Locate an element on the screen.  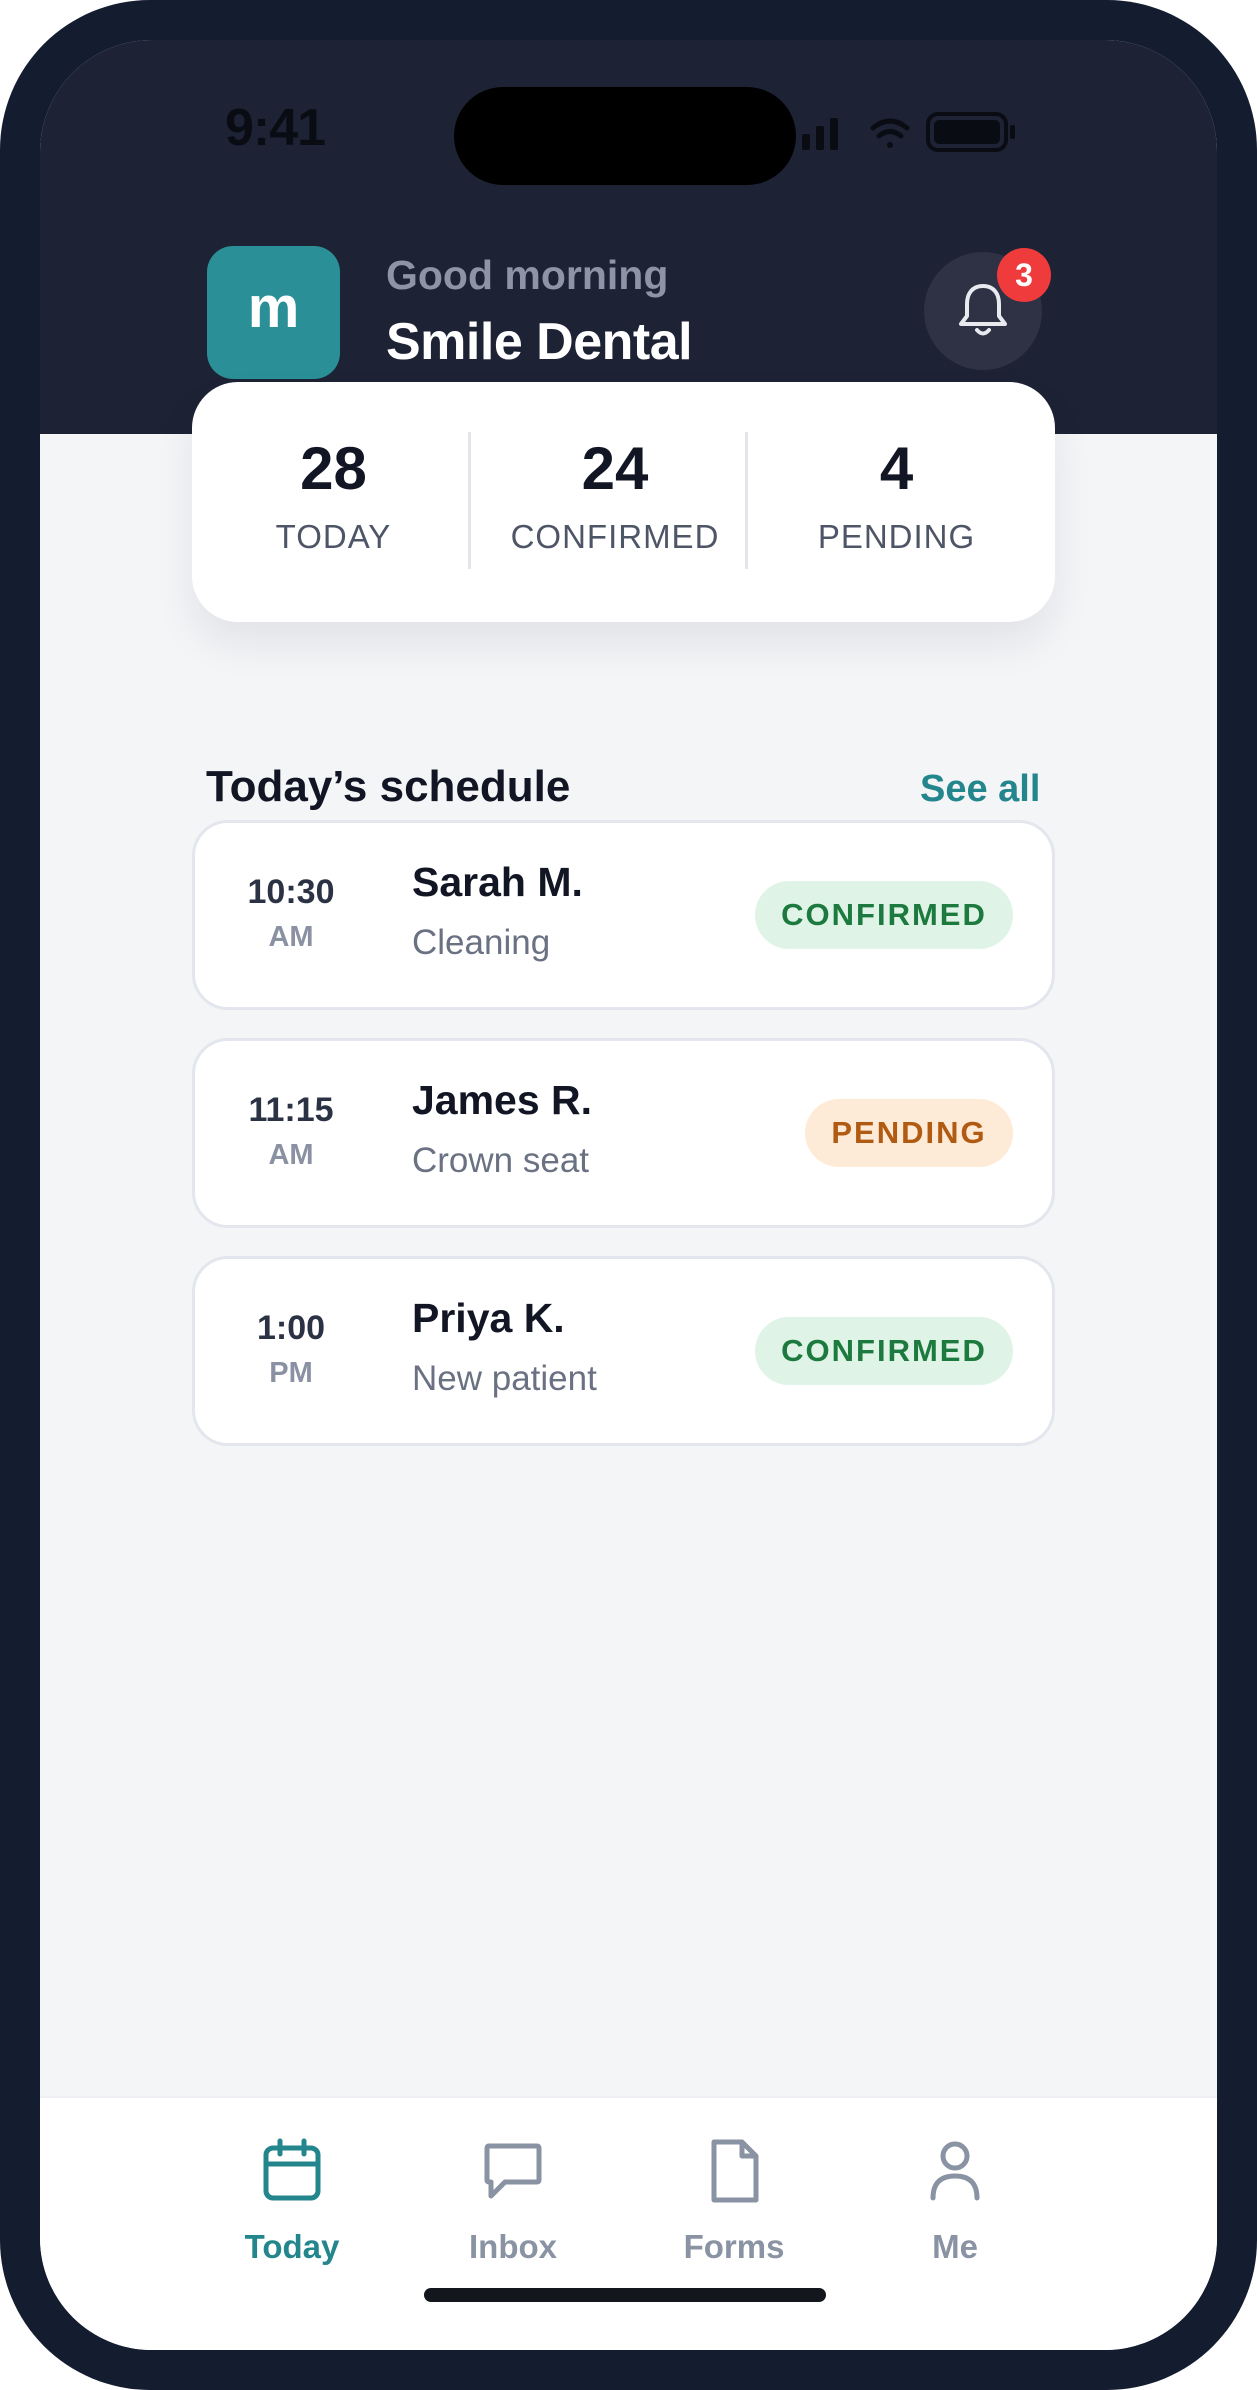
document-icon is located at coordinates (735, 2171).